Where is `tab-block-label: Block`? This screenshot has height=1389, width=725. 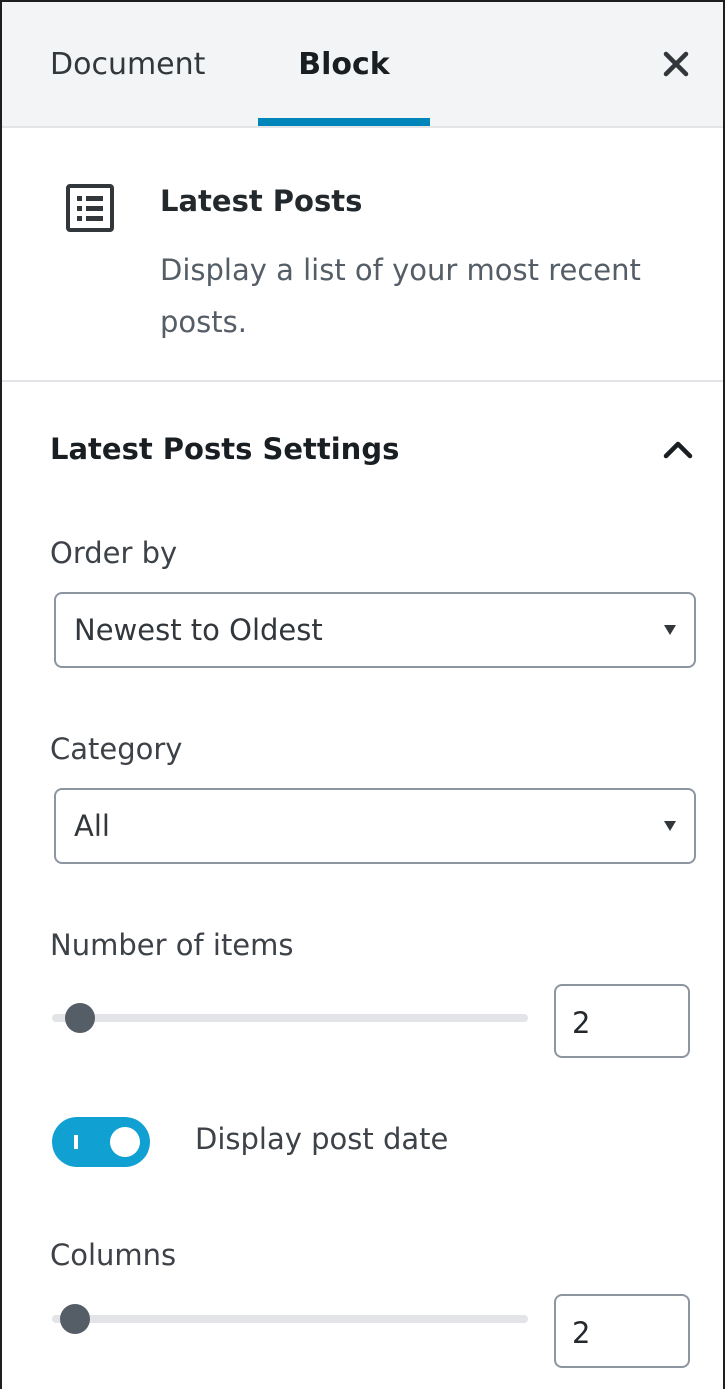
tab-block-label: Block is located at coordinates (344, 64).